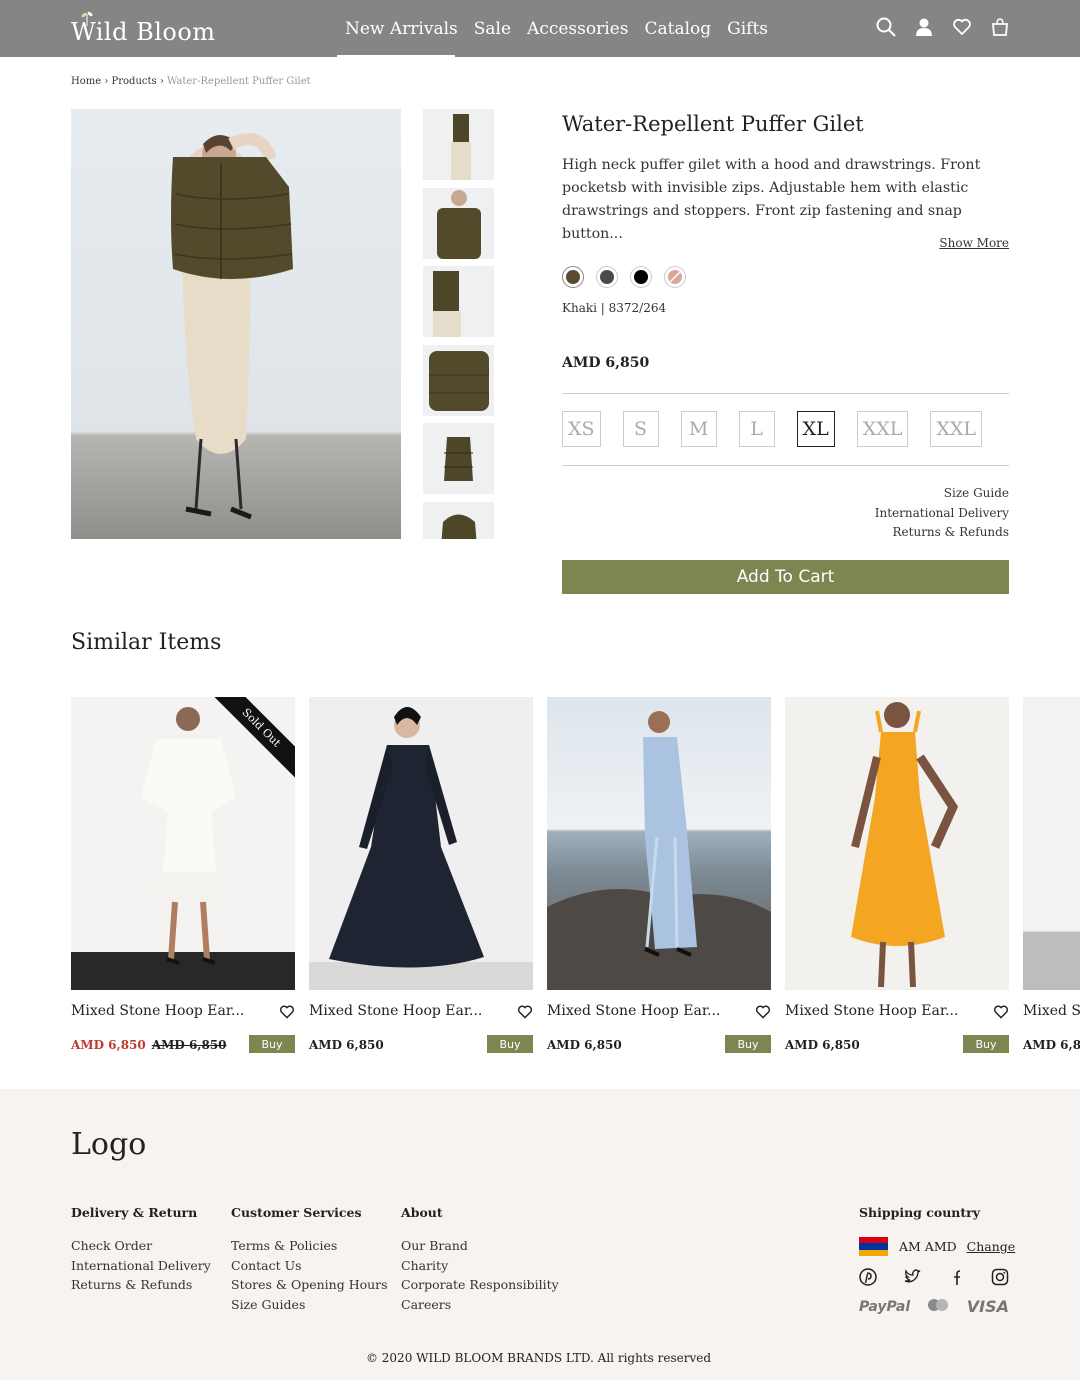 The width and height of the screenshot is (1080, 1380). I want to click on footer-link: Size Guides, so click(309, 1305).